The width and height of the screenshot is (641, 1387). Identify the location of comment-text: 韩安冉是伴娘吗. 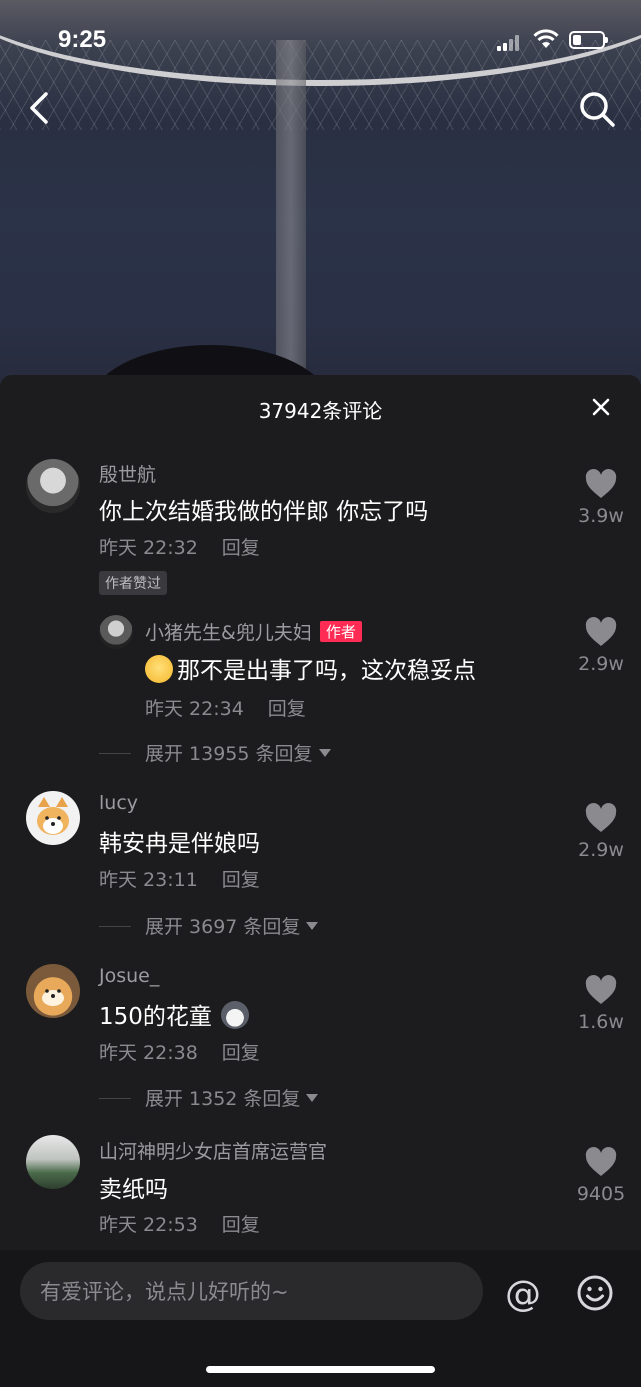
(179, 844).